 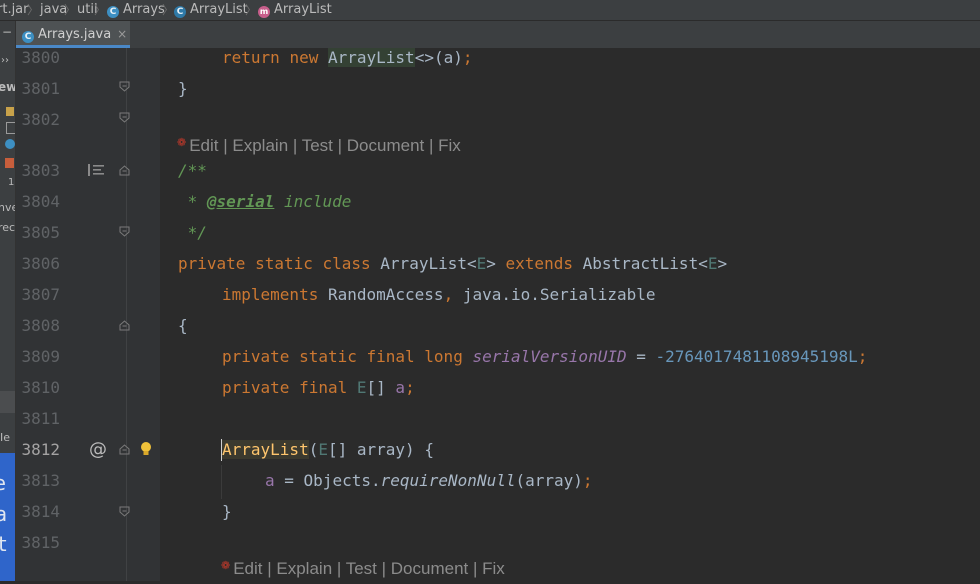 What do you see at coordinates (98, 449) in the screenshot?
I see `override-marker-icon: @` at bounding box center [98, 449].